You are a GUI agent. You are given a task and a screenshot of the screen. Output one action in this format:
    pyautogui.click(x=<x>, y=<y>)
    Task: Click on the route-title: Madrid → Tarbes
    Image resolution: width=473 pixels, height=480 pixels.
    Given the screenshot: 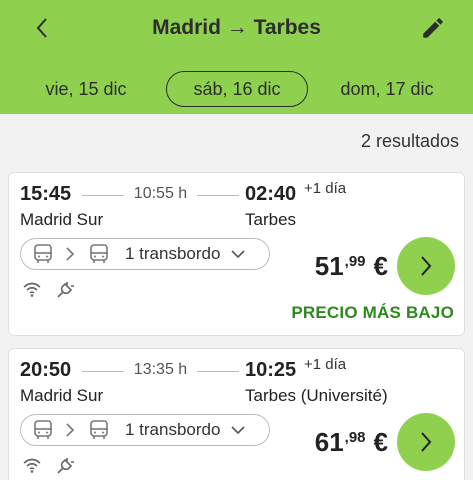 What is the action you would take?
    pyautogui.click(x=236, y=27)
    